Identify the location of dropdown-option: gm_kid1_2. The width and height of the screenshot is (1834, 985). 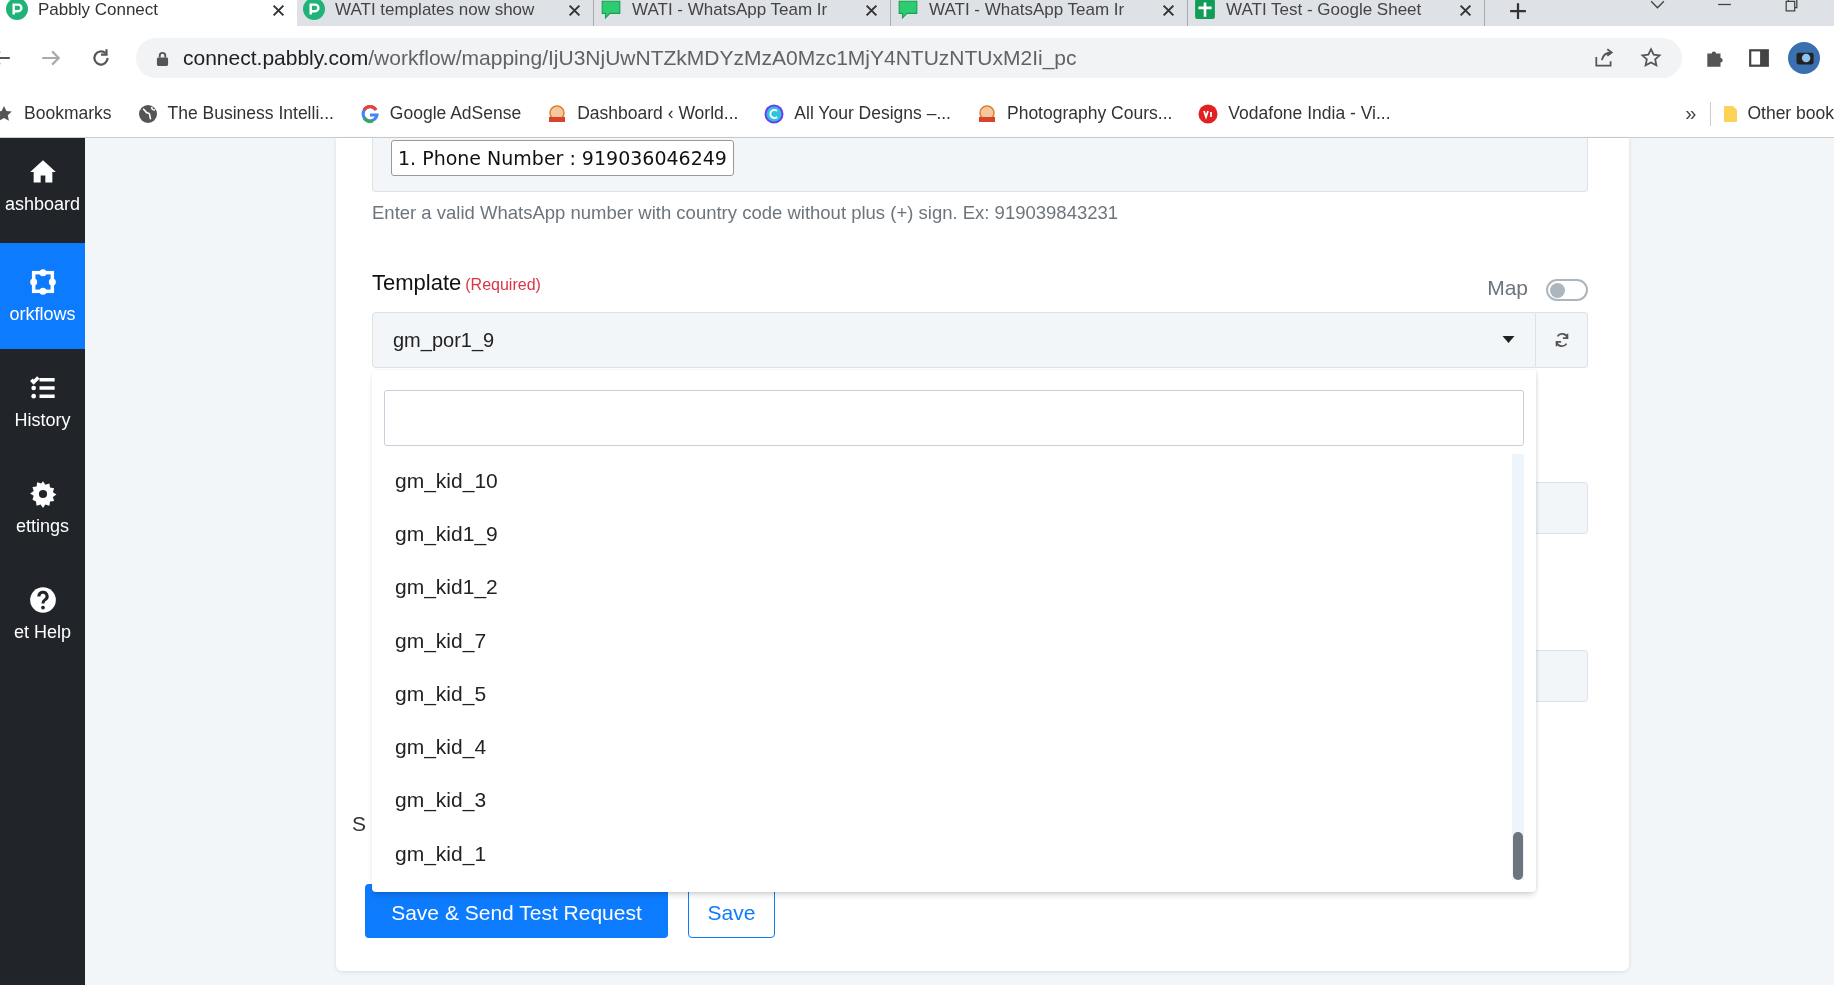
(948, 587).